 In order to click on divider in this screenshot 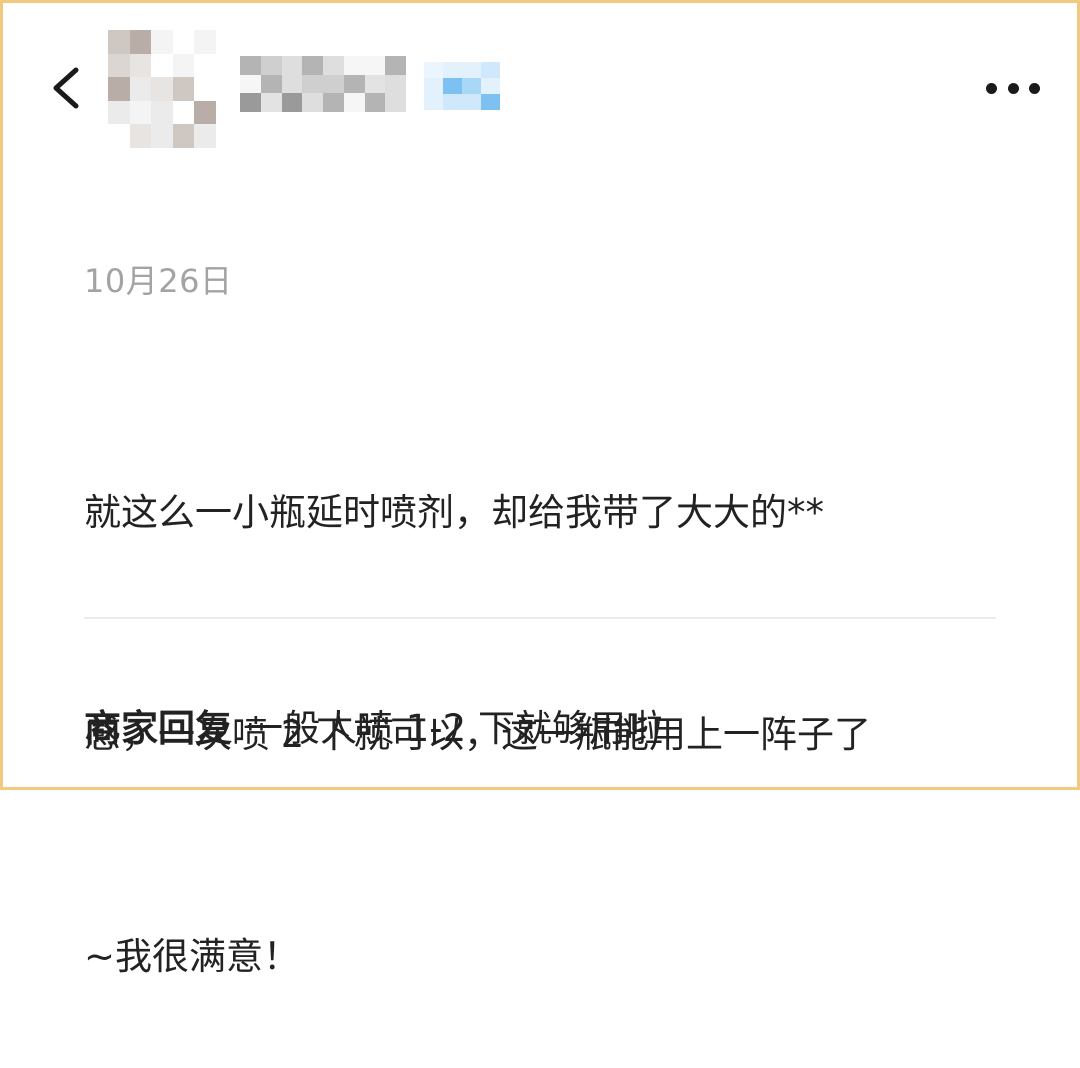, I will do `click(540, 618)`.